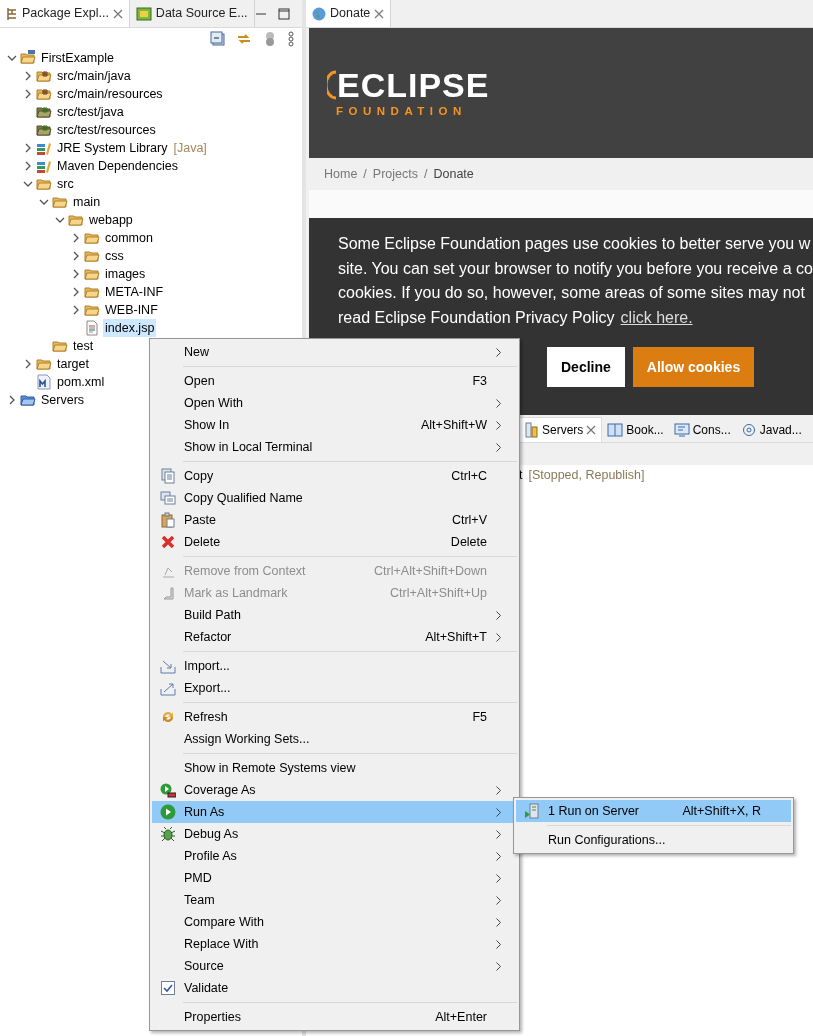  I want to click on tree-item: main, so click(87, 202).